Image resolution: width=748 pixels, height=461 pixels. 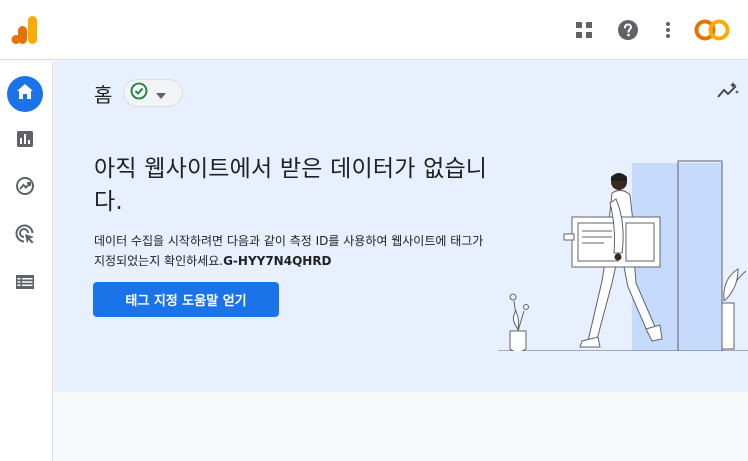 I want to click on side-navigation, so click(x=26, y=261).